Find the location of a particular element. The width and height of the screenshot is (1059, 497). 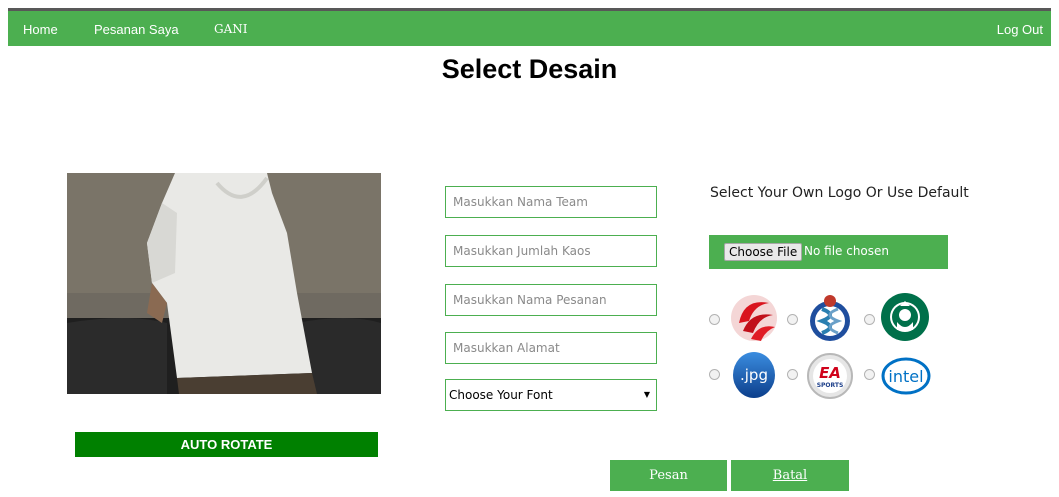

submit-order-button: Pesan is located at coordinates (668, 475).